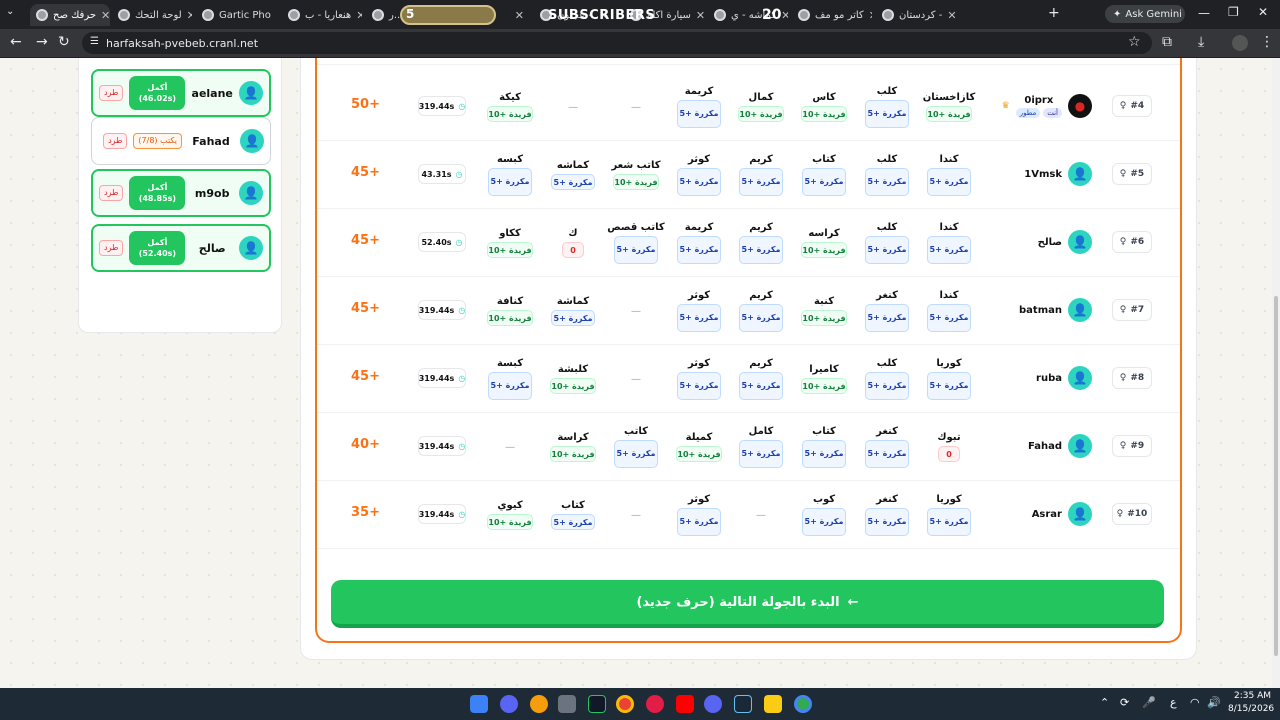  Describe the element at coordinates (1124, 702) in the screenshot. I see `tray-sync-icon: ⟳` at that location.